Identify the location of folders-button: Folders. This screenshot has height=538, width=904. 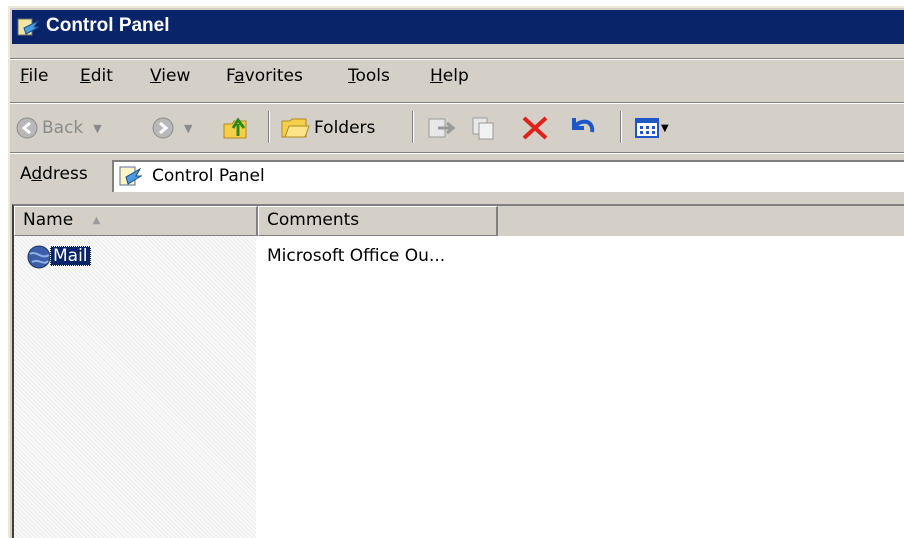
(327, 128).